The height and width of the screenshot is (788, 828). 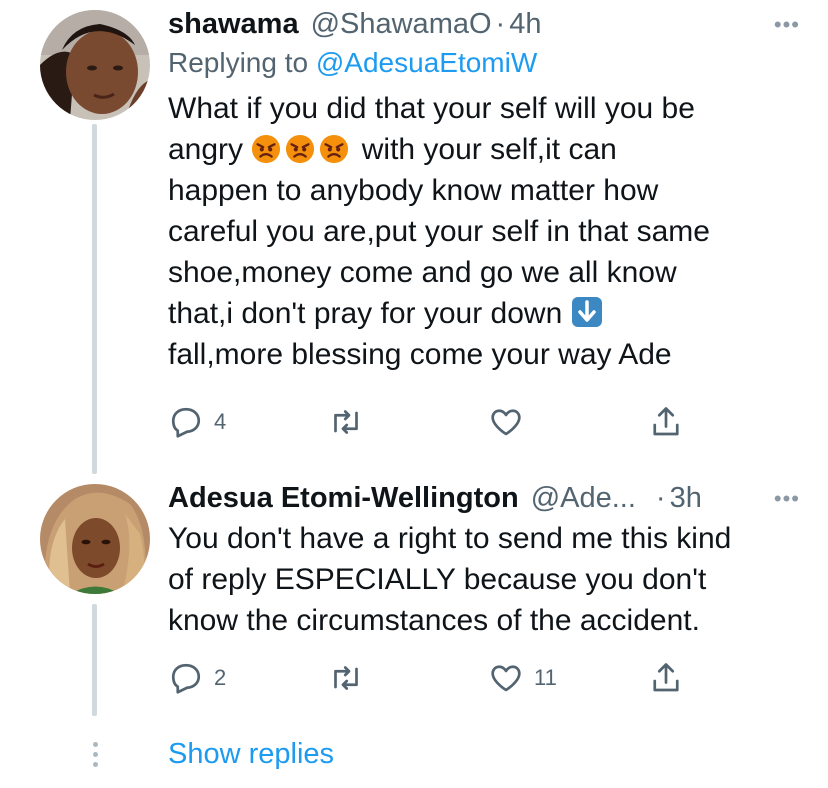 I want to click on tweet-header: shawama @ShawamaO · 4h, so click(x=484, y=24).